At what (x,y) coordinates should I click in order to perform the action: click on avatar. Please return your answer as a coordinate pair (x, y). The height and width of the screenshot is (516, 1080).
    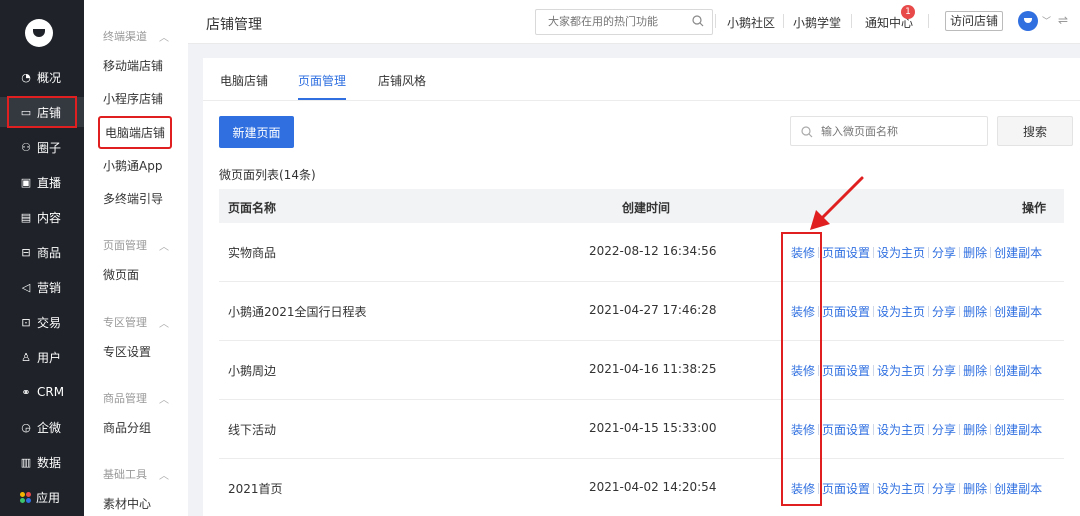
    Looking at the image, I should click on (1028, 21).